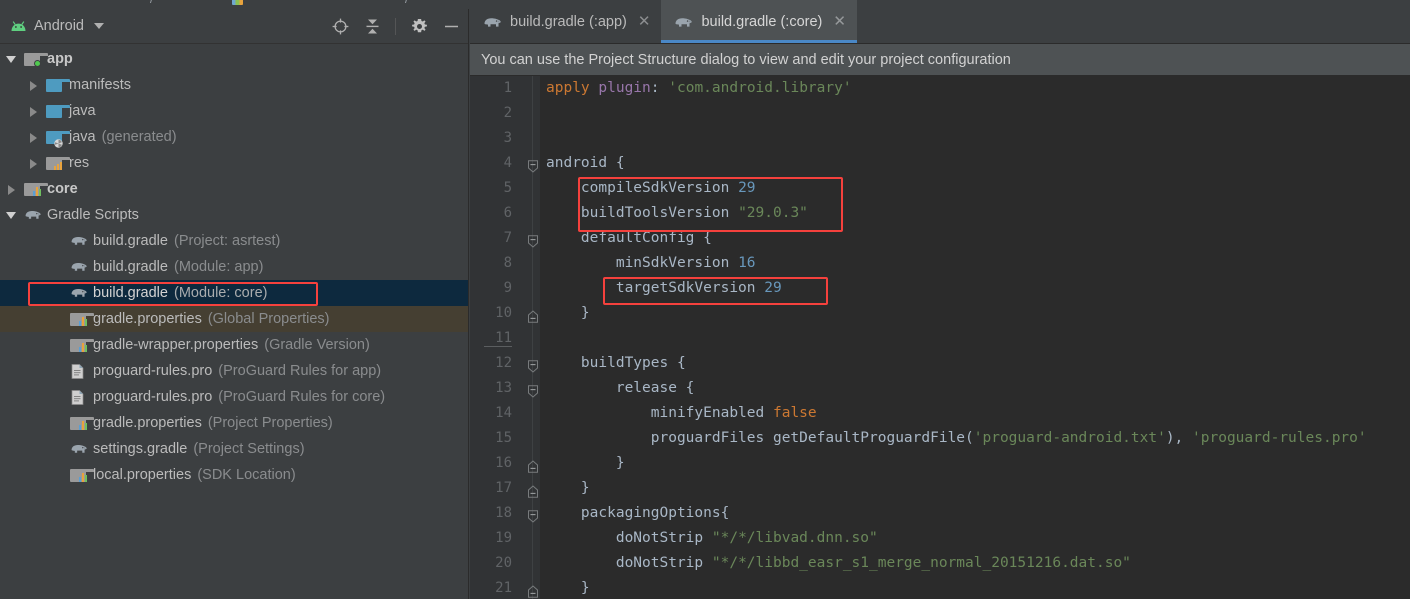 Image resolution: width=1410 pixels, height=599 pixels. I want to click on code-line: 16 }, so click(940, 463).